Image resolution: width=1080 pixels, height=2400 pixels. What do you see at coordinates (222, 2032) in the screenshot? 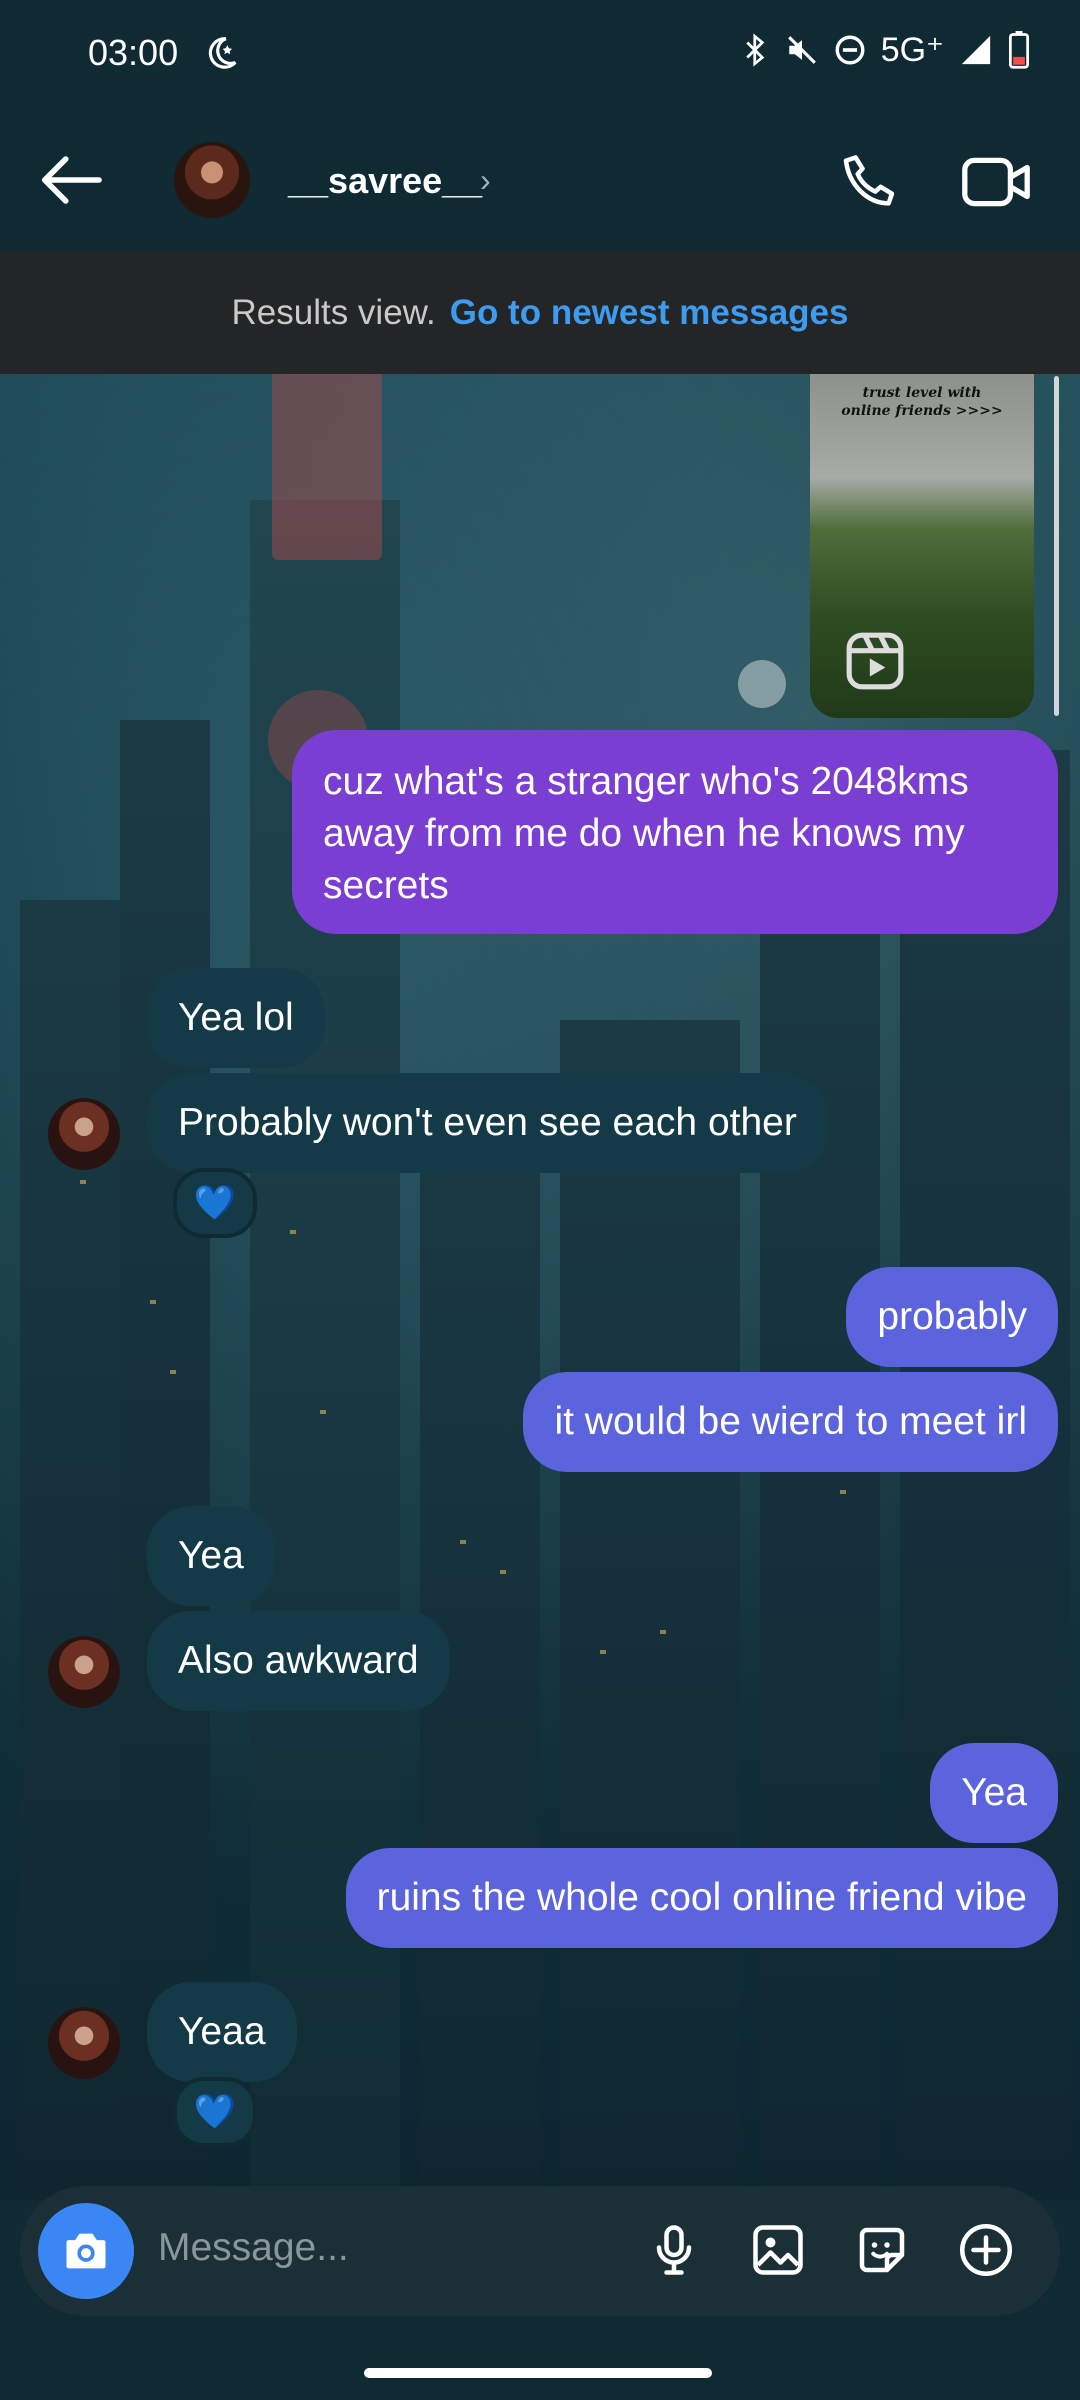
I see `message-incoming: Yeaa` at bounding box center [222, 2032].